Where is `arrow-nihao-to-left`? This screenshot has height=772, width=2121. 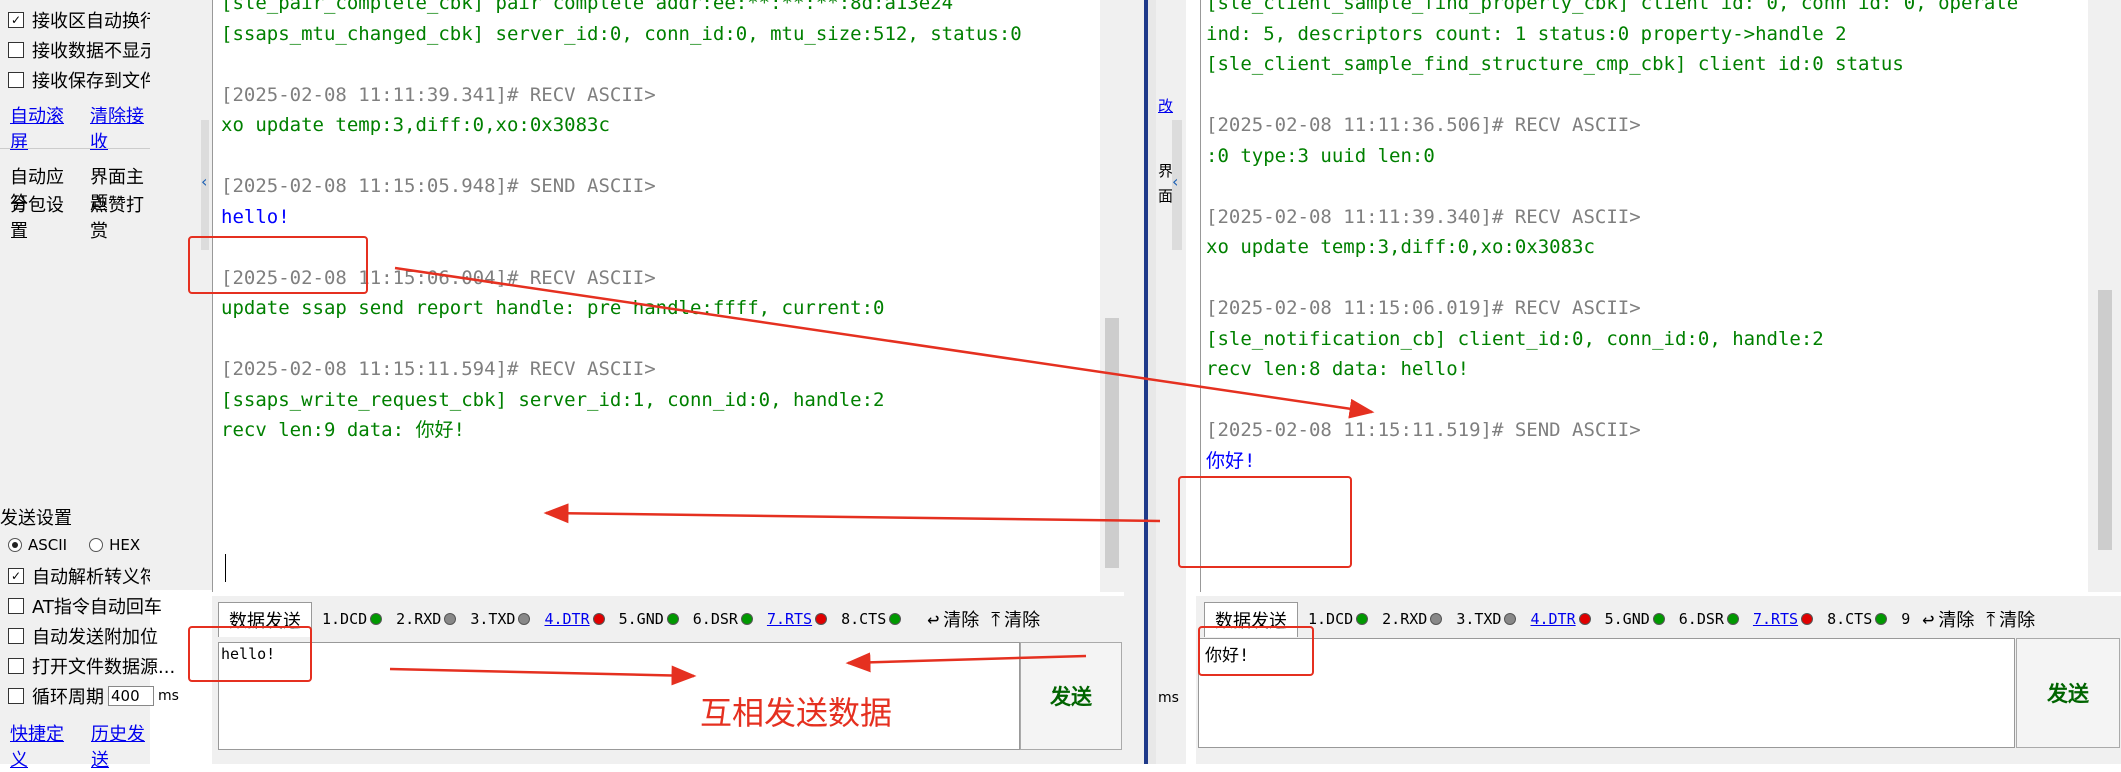 arrow-nihao-to-left is located at coordinates (852, 513).